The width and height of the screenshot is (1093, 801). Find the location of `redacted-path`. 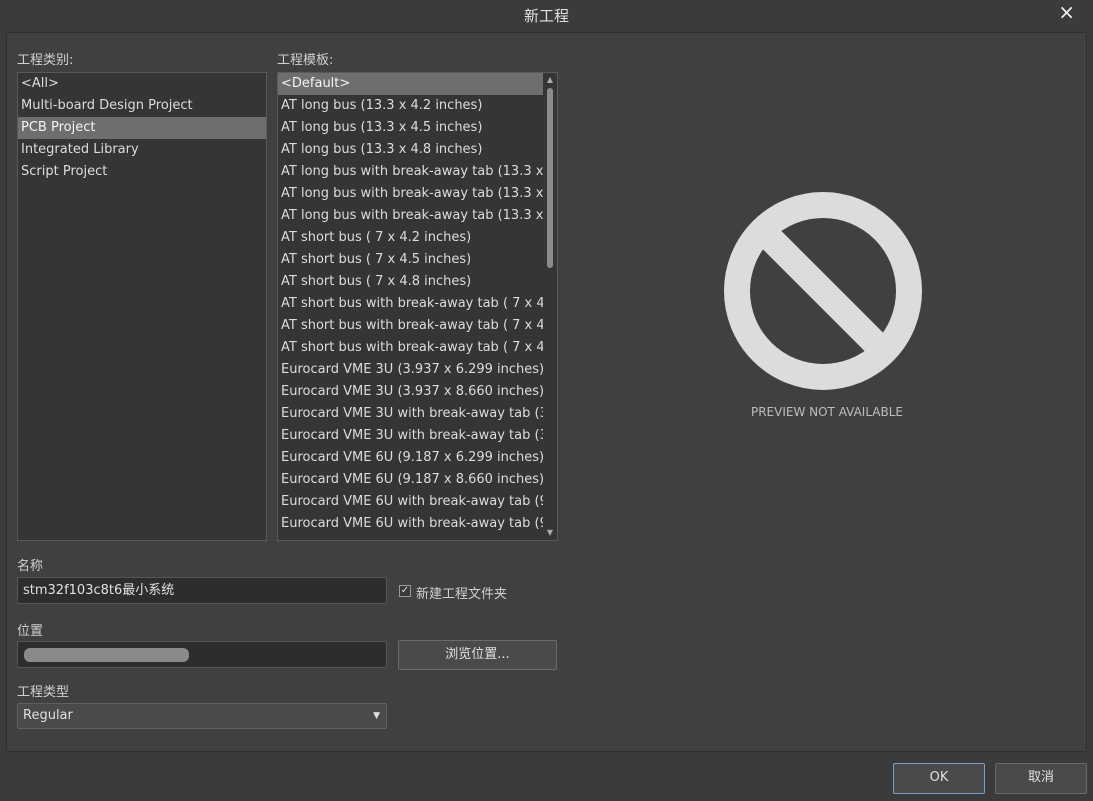

redacted-path is located at coordinates (106, 655).